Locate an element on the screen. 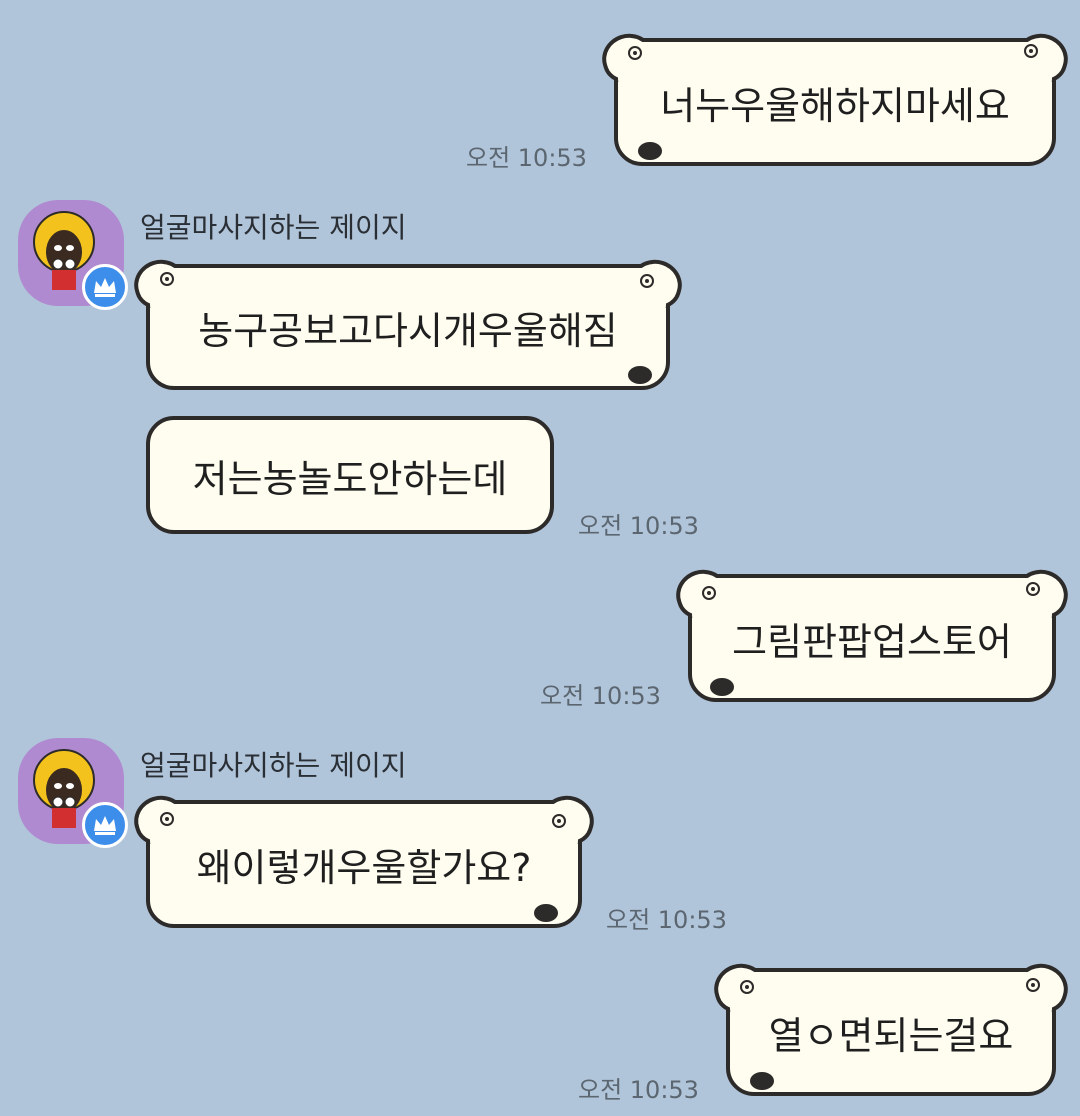  message-text: 저는농놀도안하는데 is located at coordinates (350, 478).